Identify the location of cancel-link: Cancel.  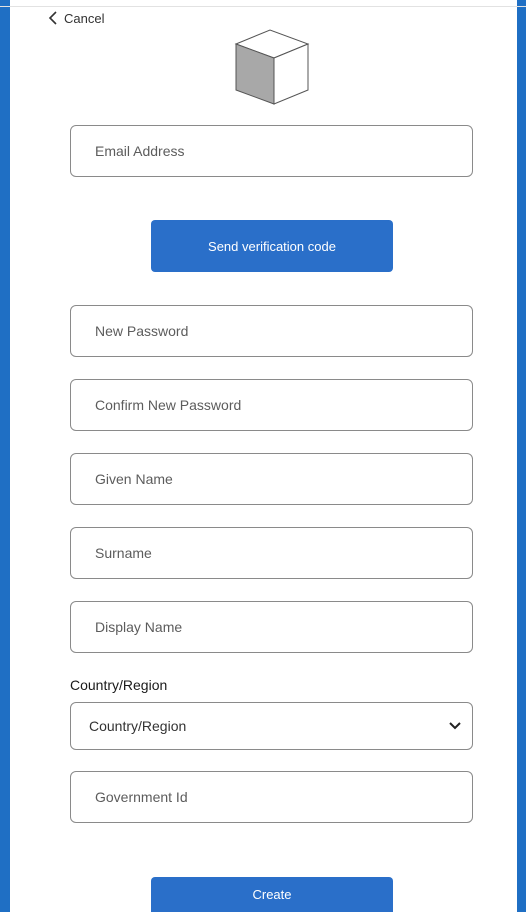
(76, 18).